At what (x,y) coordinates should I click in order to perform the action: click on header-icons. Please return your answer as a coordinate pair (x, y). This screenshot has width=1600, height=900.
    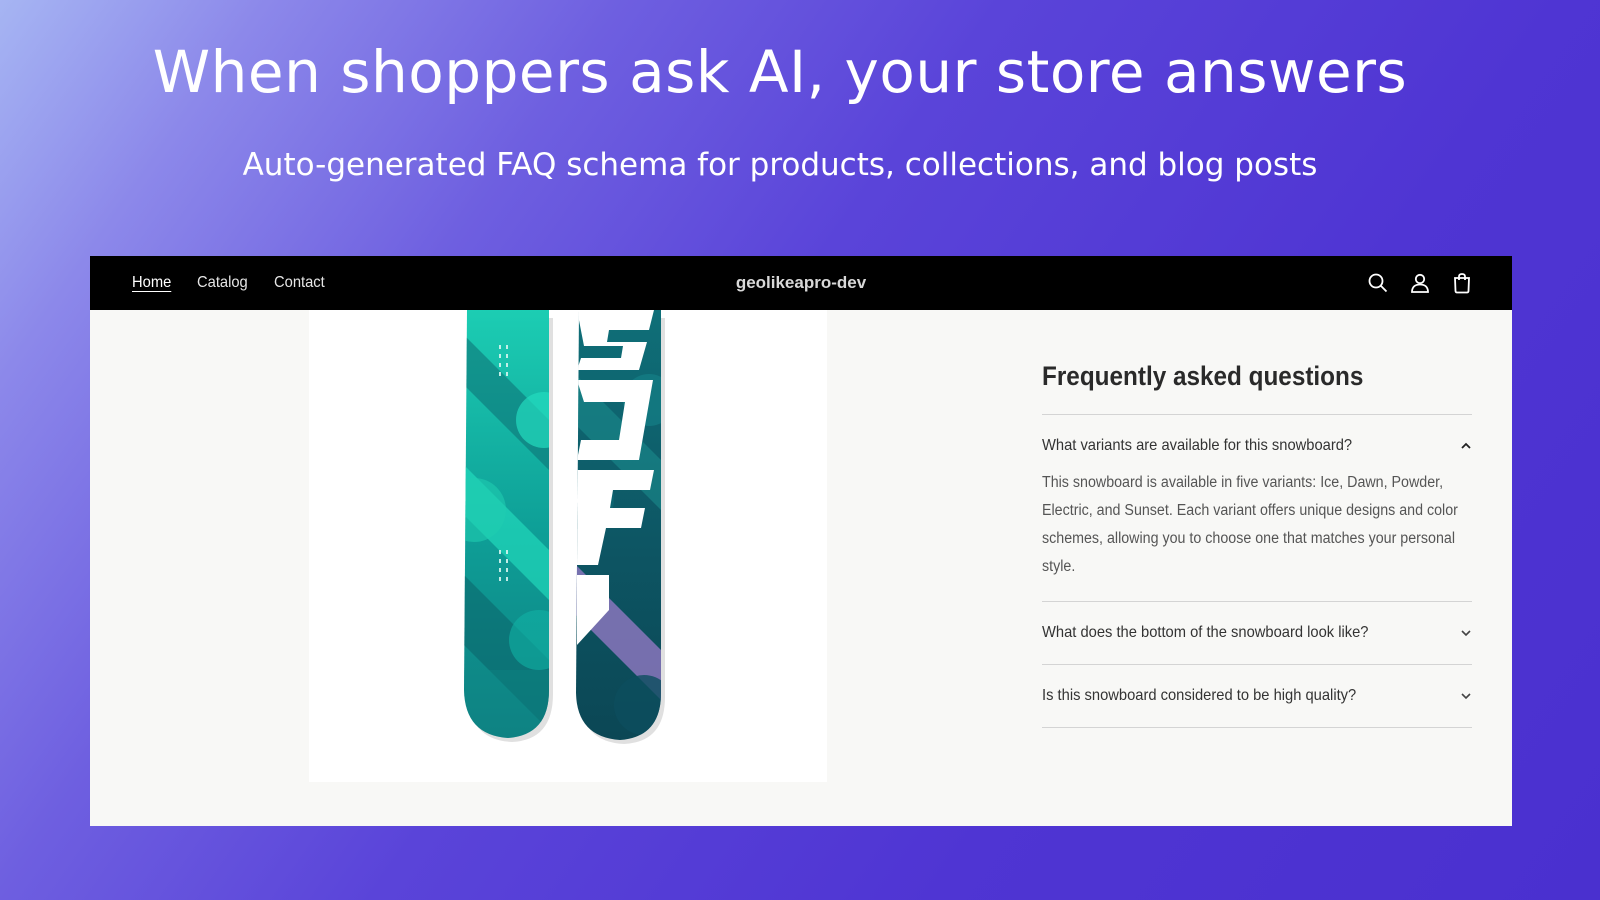
    Looking at the image, I should click on (1420, 283).